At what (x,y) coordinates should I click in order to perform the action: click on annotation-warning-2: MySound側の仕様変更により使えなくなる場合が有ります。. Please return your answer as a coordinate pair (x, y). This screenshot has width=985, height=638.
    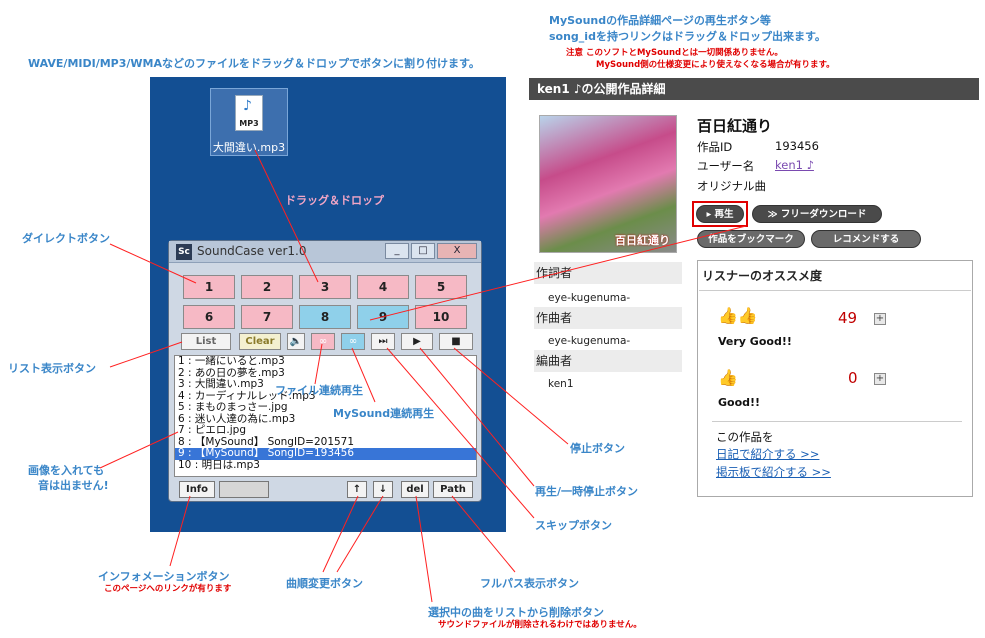
    Looking at the image, I should click on (715, 65).